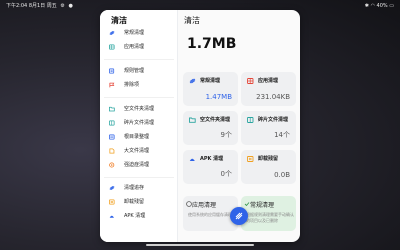  What do you see at coordinates (31, 6) in the screenshot?
I see `status-time-date: 下午2:04 8月1日 周五` at bounding box center [31, 6].